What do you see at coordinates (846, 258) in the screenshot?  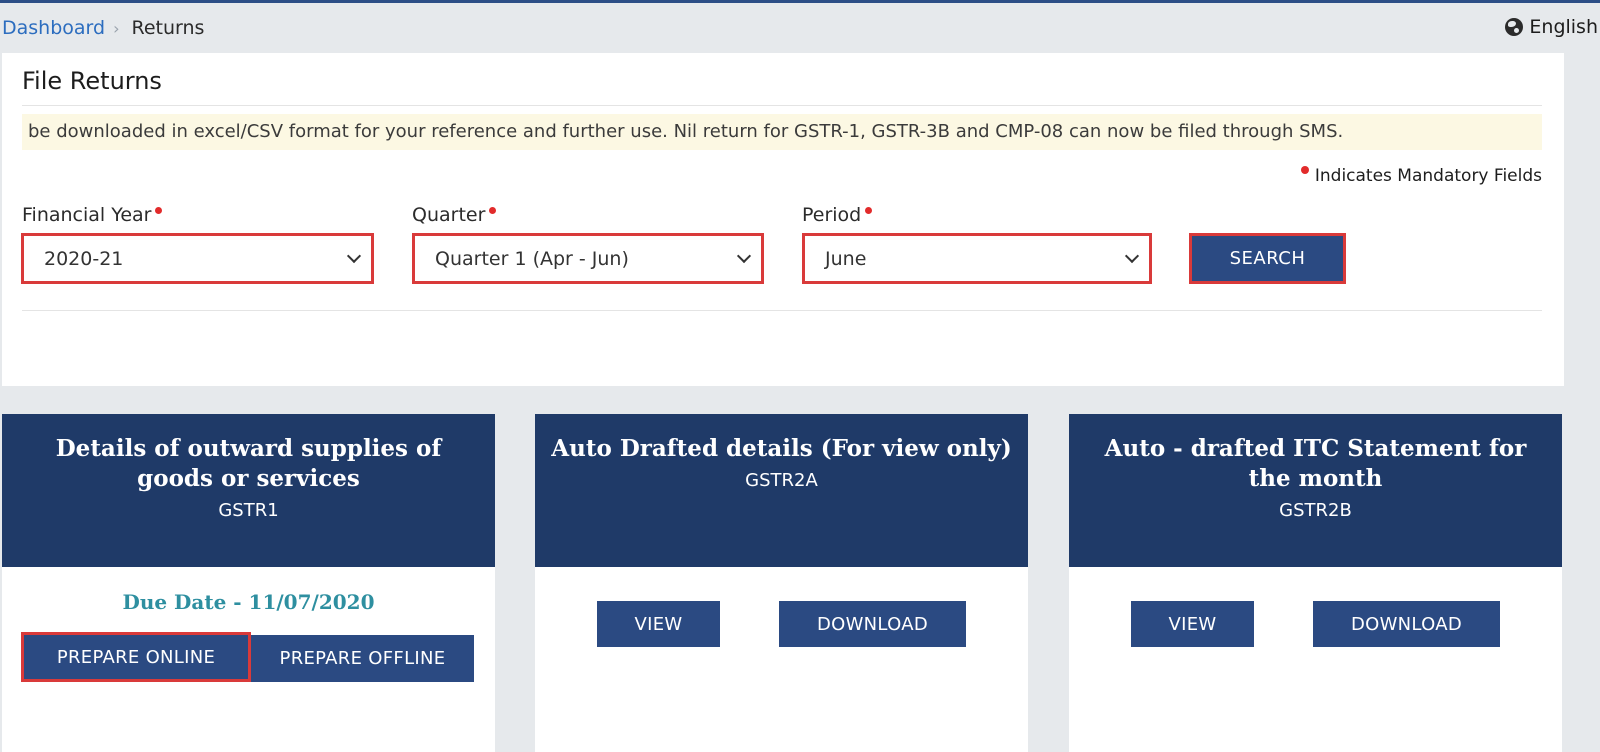 I see `period-value: June` at bounding box center [846, 258].